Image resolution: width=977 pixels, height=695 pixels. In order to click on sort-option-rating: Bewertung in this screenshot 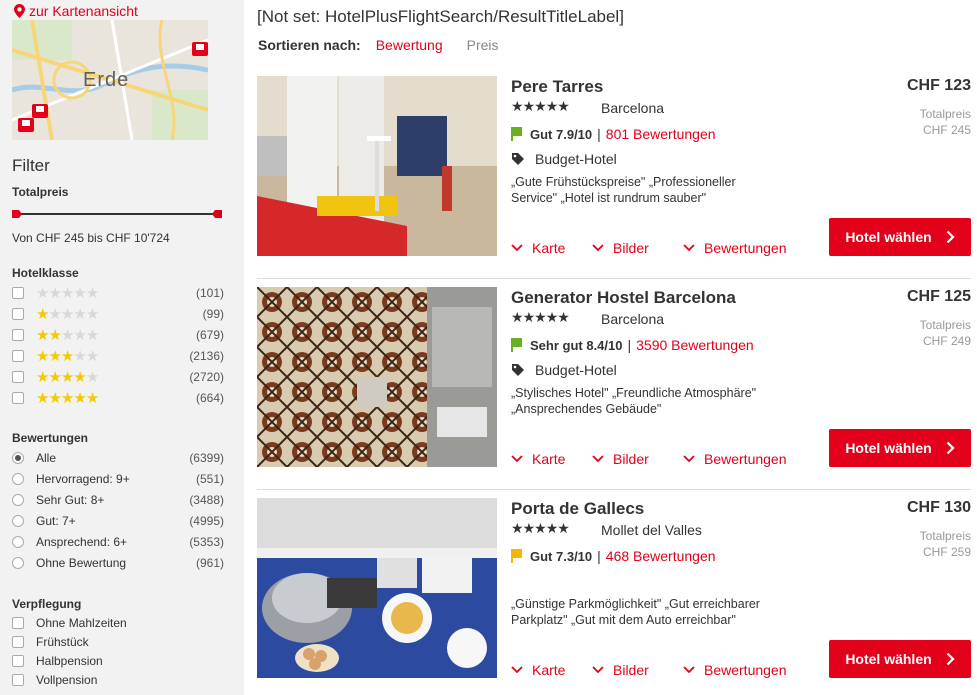, I will do `click(409, 45)`.